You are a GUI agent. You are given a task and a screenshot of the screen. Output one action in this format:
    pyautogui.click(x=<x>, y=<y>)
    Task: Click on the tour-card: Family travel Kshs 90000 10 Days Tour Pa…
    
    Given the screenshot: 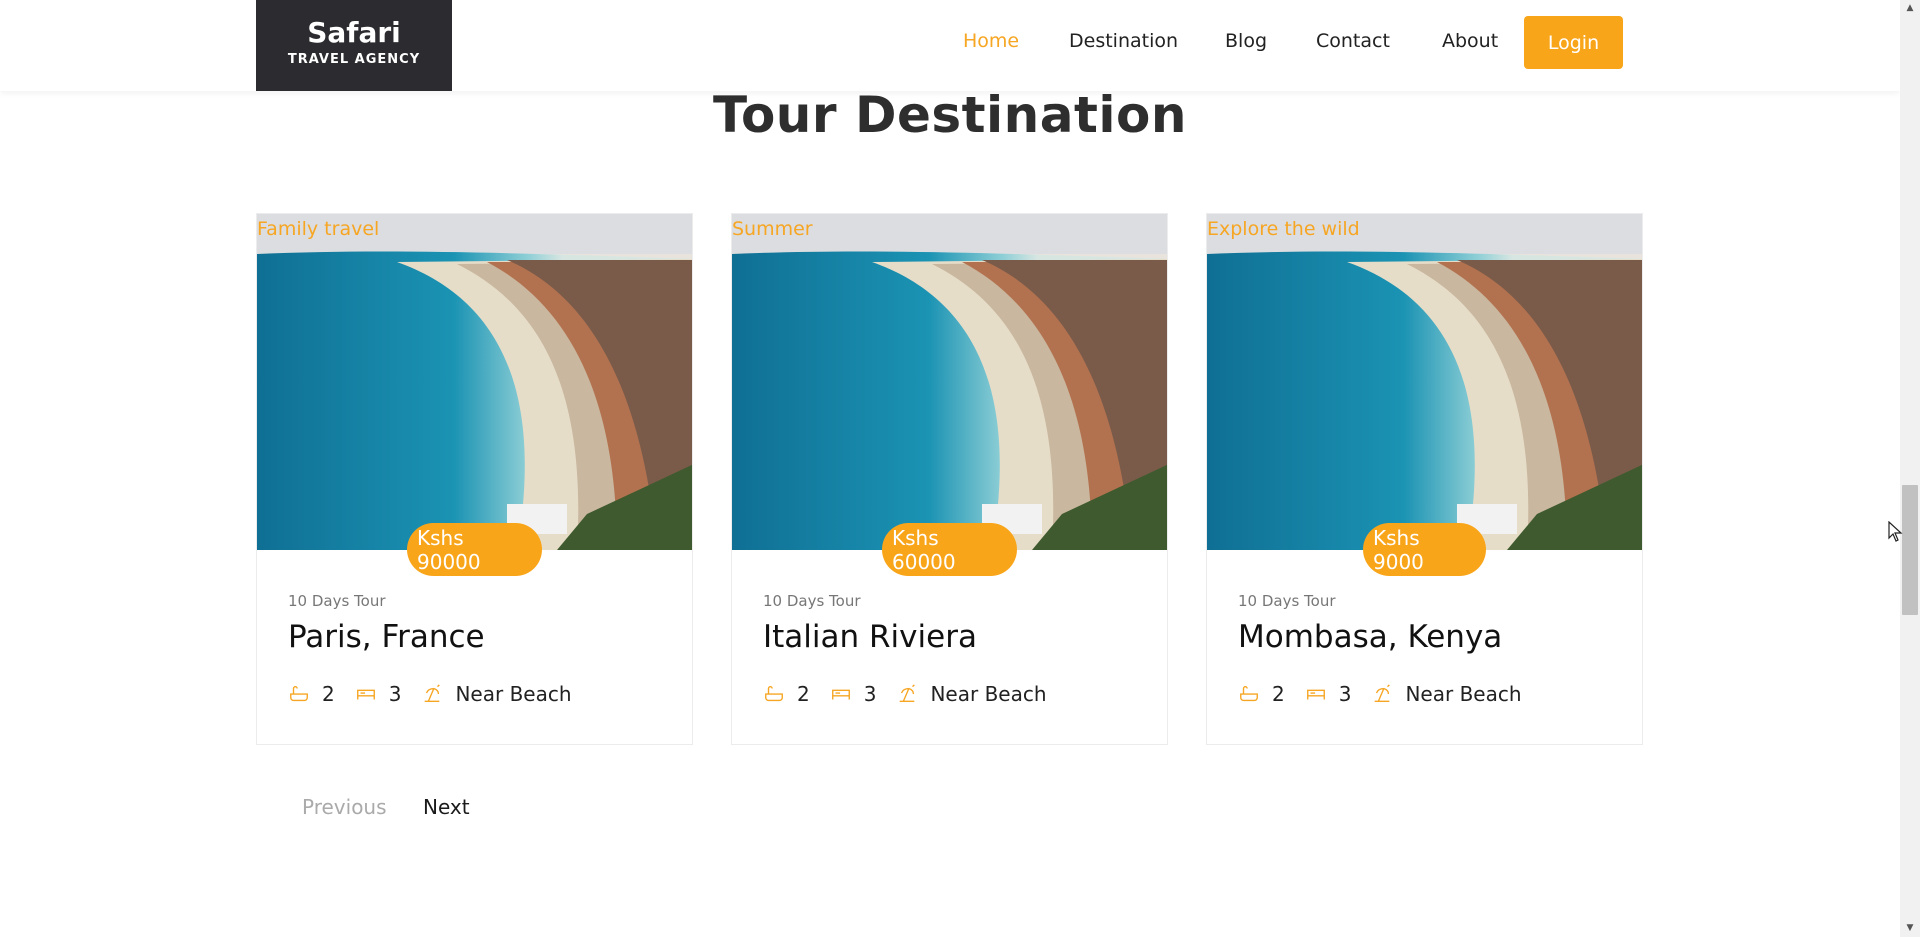 What is the action you would take?
    pyautogui.click(x=474, y=479)
    